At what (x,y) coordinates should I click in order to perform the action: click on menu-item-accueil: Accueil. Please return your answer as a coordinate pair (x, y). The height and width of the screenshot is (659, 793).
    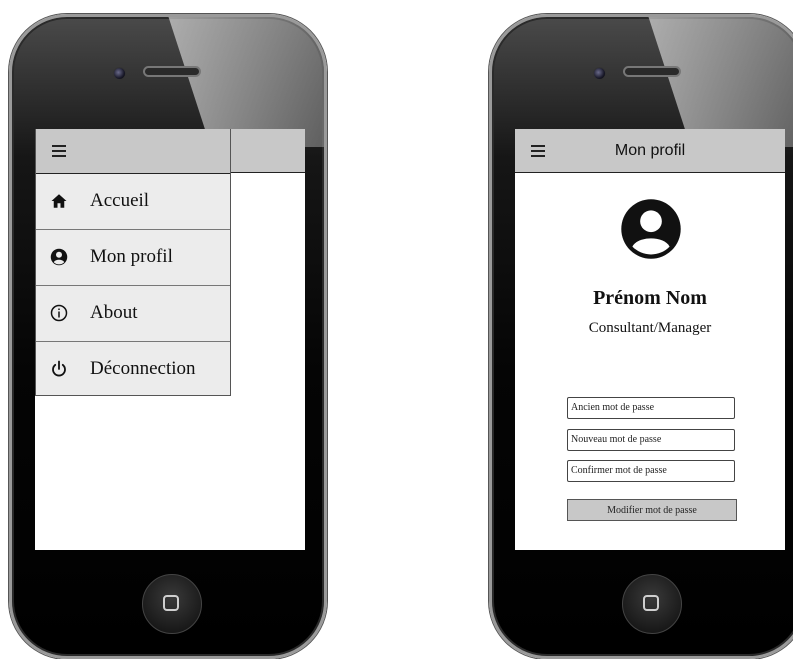
    Looking at the image, I should click on (133, 202).